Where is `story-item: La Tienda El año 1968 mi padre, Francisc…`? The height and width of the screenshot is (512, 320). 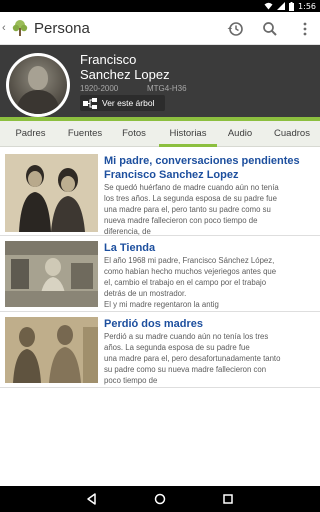 story-item: La Tienda El año 1968 mi padre, Francisc… is located at coordinates (160, 274).